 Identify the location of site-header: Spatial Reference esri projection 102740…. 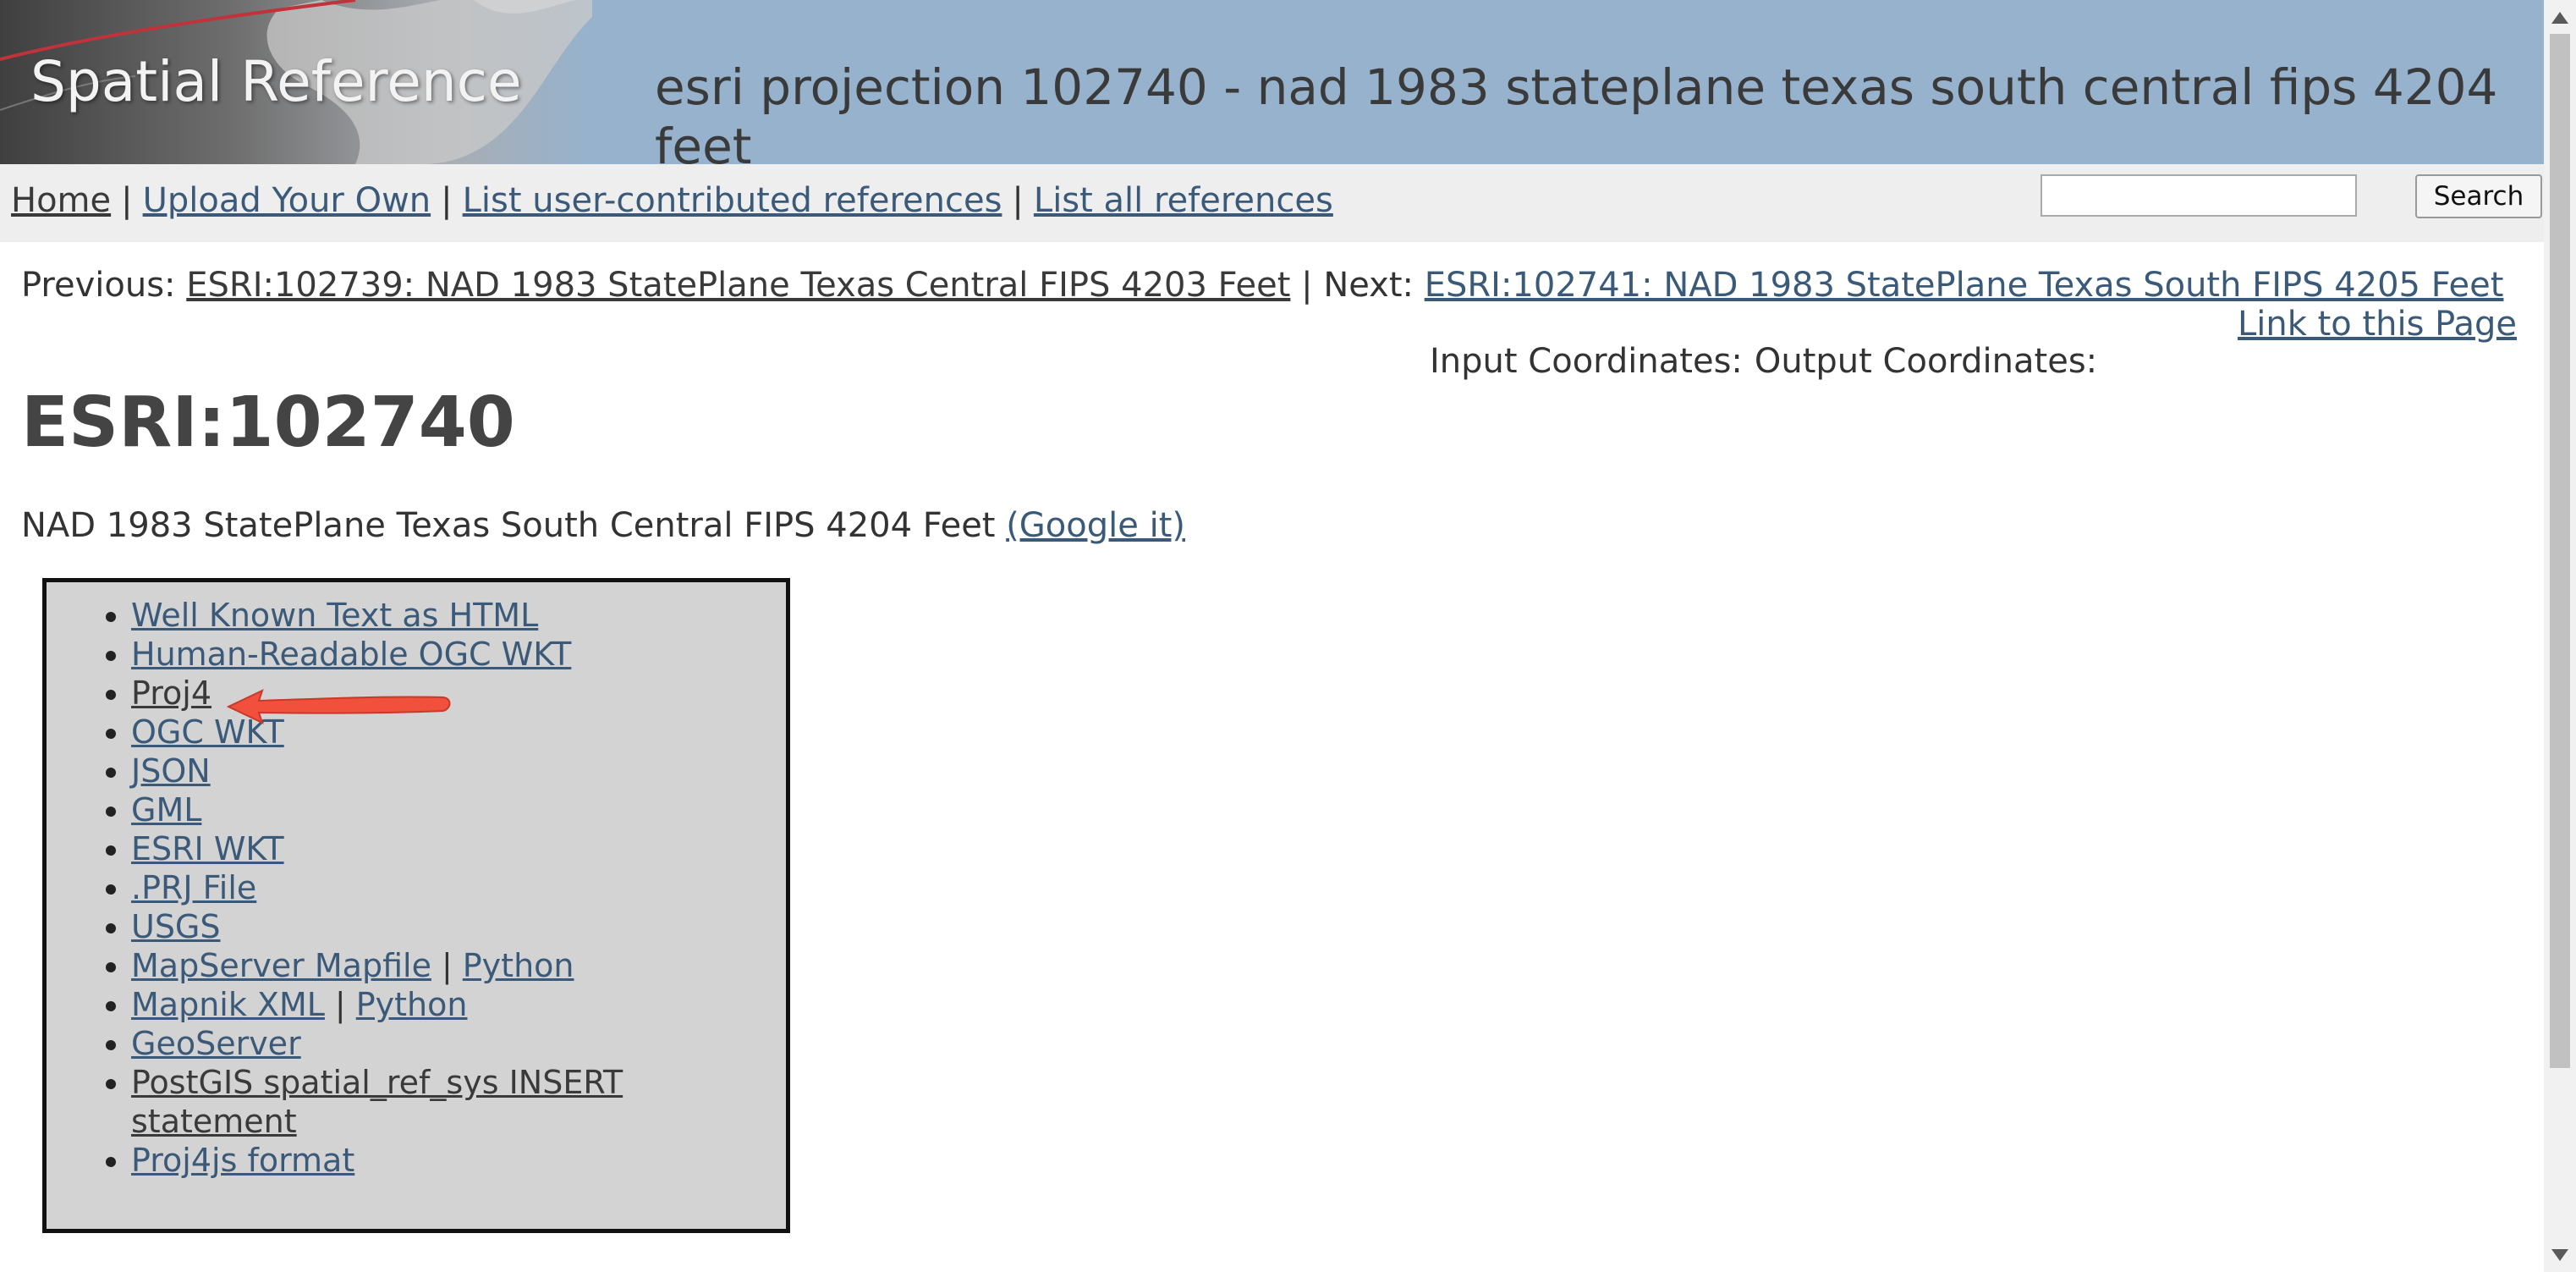
(1272, 87).